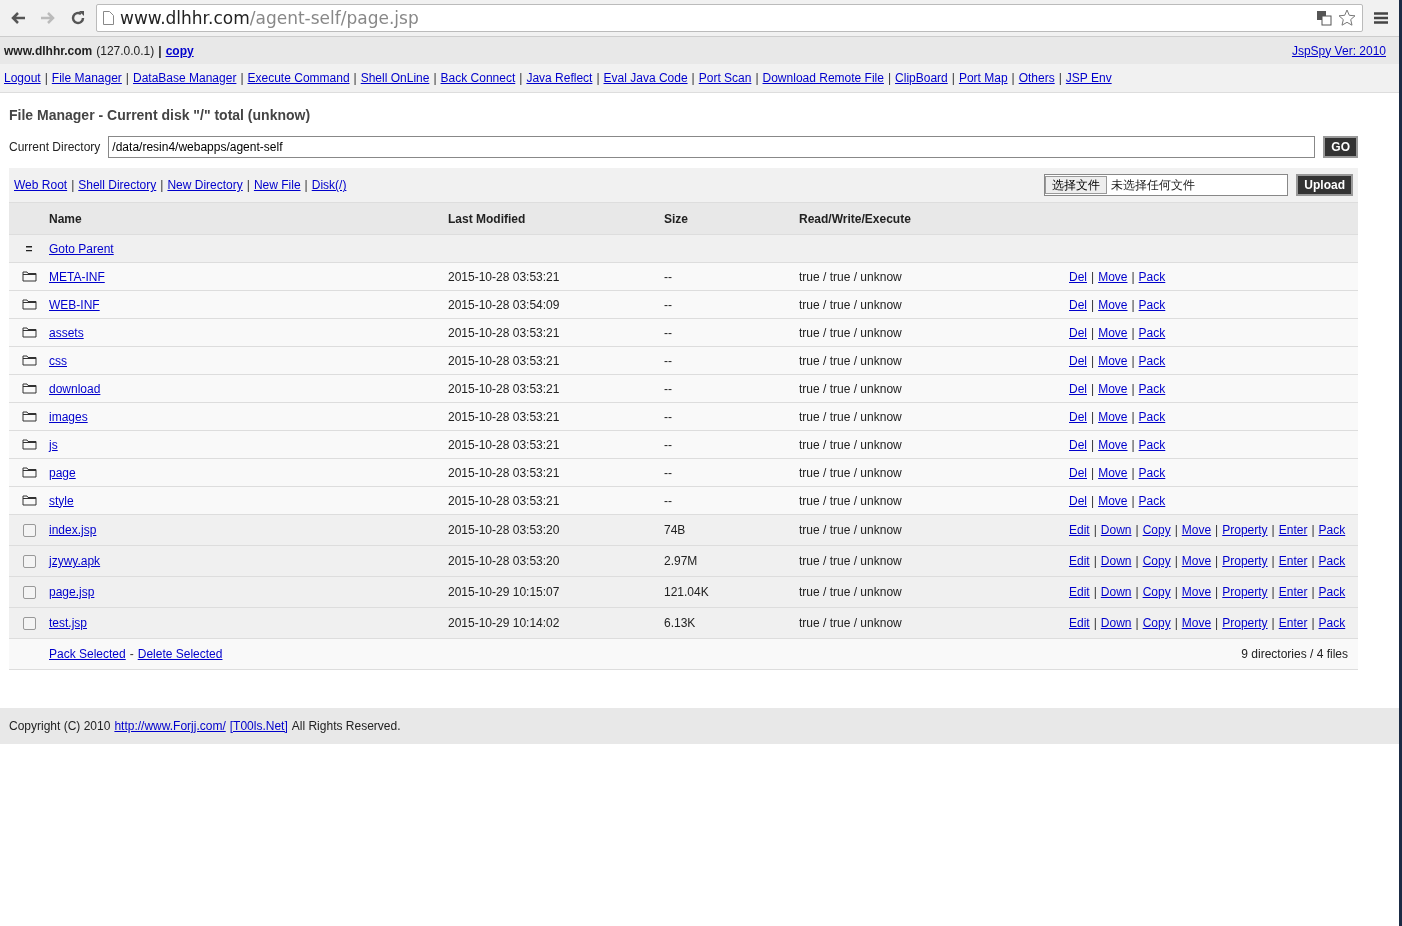 The height and width of the screenshot is (926, 1402). Describe the element at coordinates (1324, 185) in the screenshot. I see `upload-button: Upload` at that location.